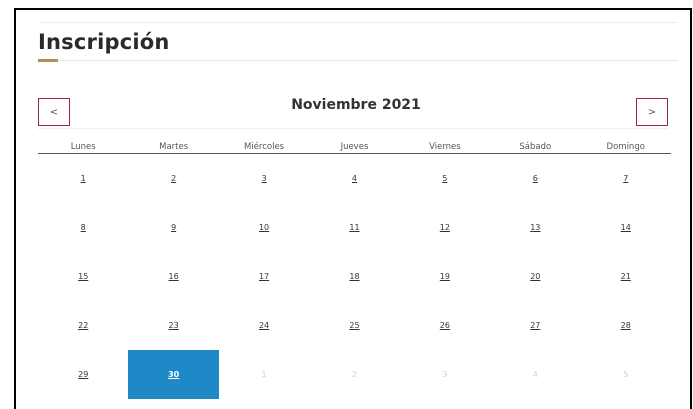 The image size is (693, 409). Describe the element at coordinates (535, 147) in the screenshot. I see `weekday-label: Sábado` at that location.